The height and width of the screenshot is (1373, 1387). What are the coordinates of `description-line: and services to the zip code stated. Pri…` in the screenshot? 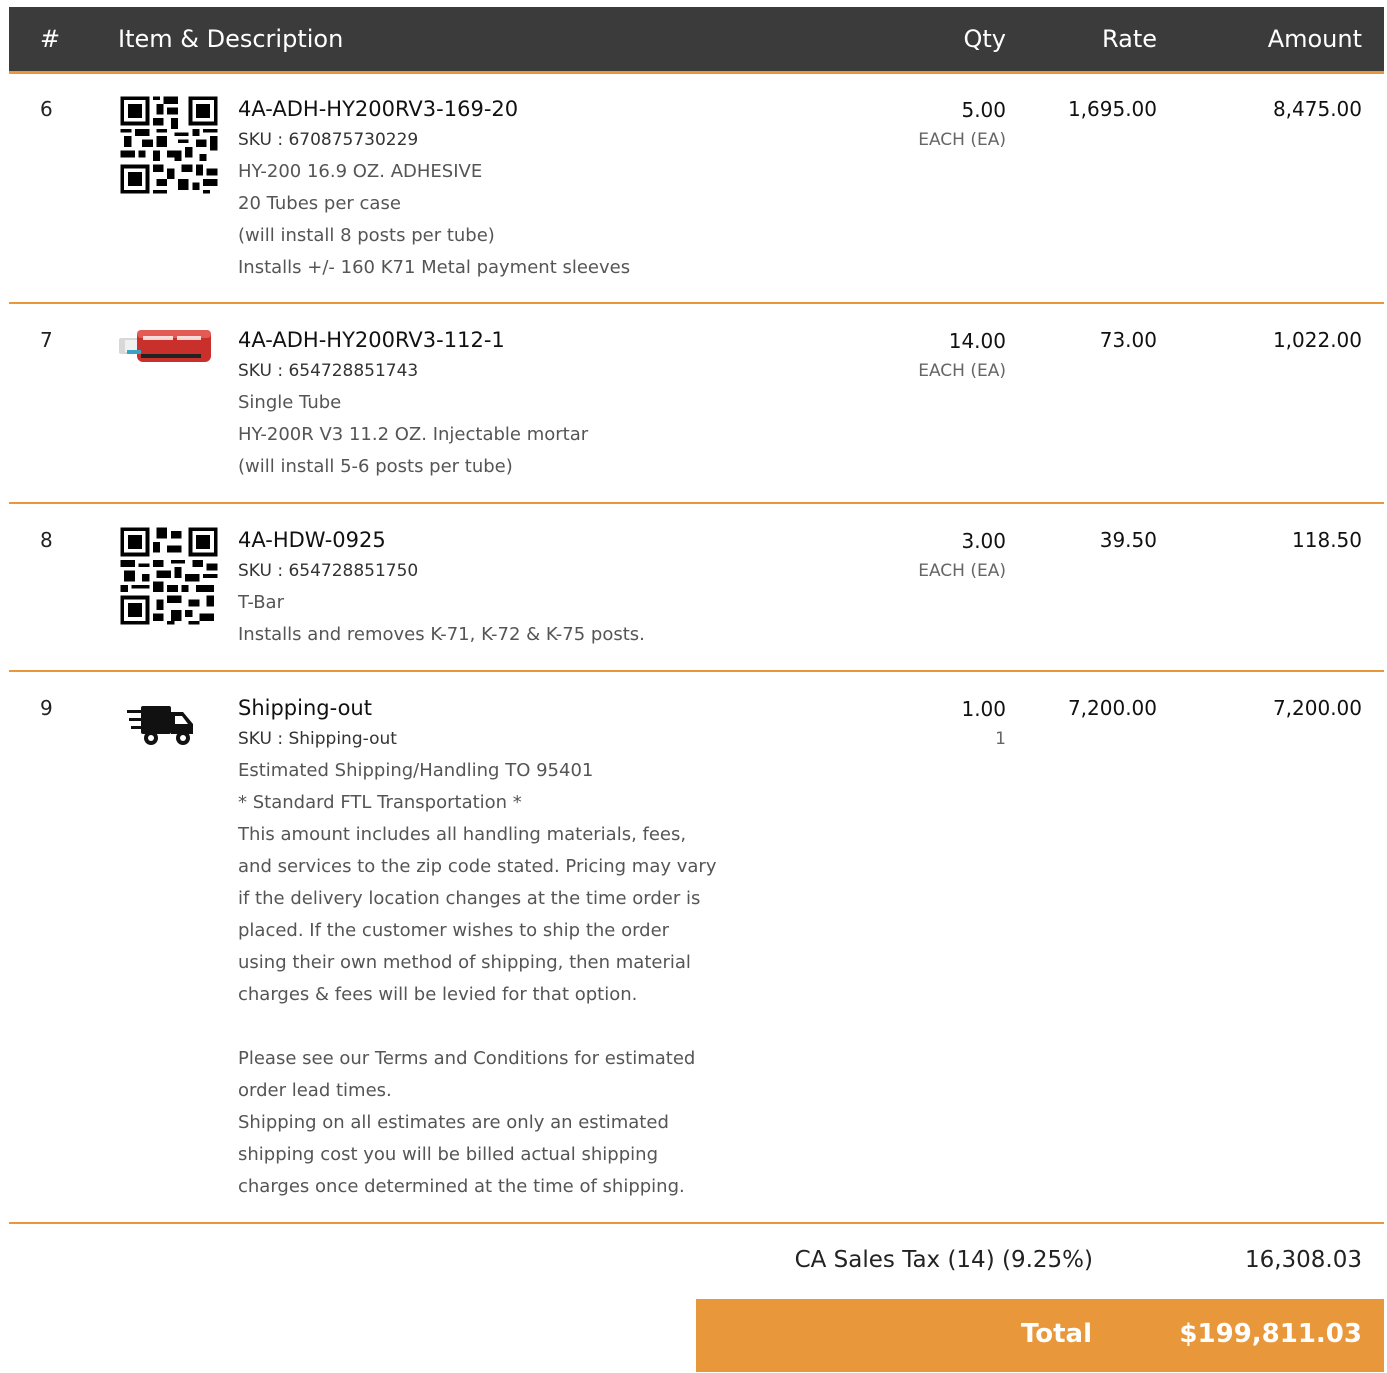 It's located at (477, 866).